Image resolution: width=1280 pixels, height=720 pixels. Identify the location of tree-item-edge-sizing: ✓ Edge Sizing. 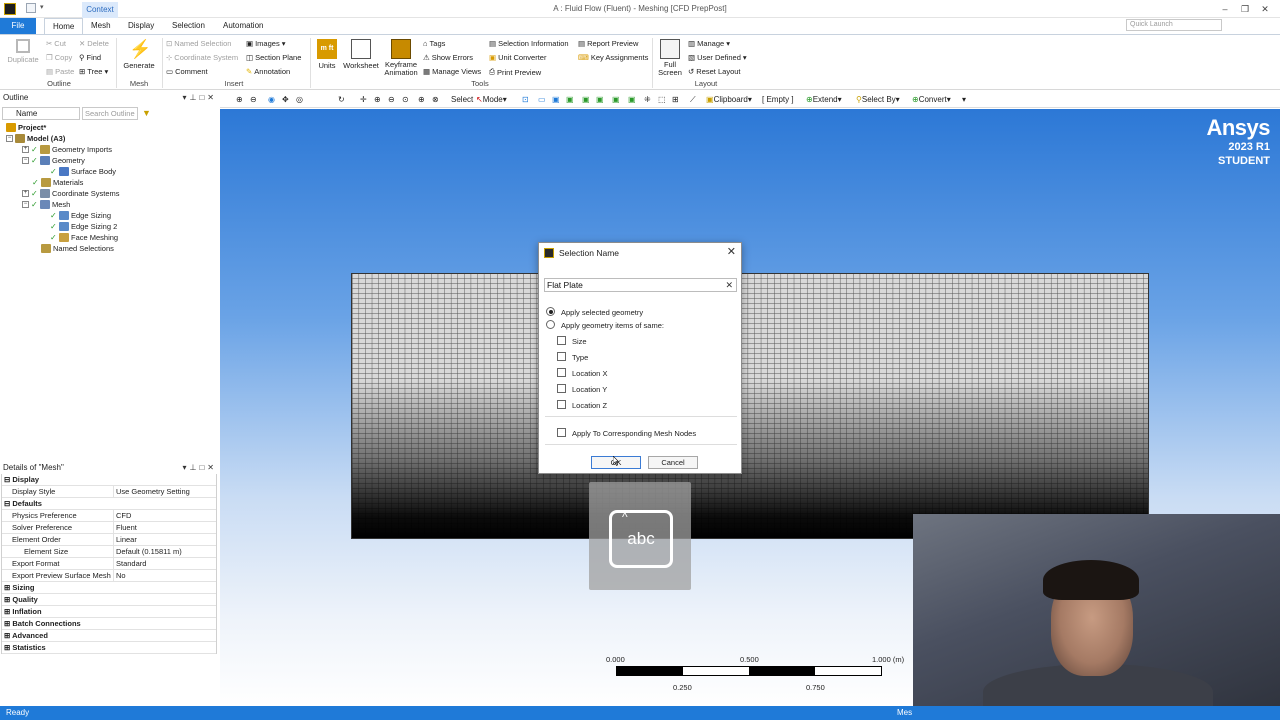
(80, 215).